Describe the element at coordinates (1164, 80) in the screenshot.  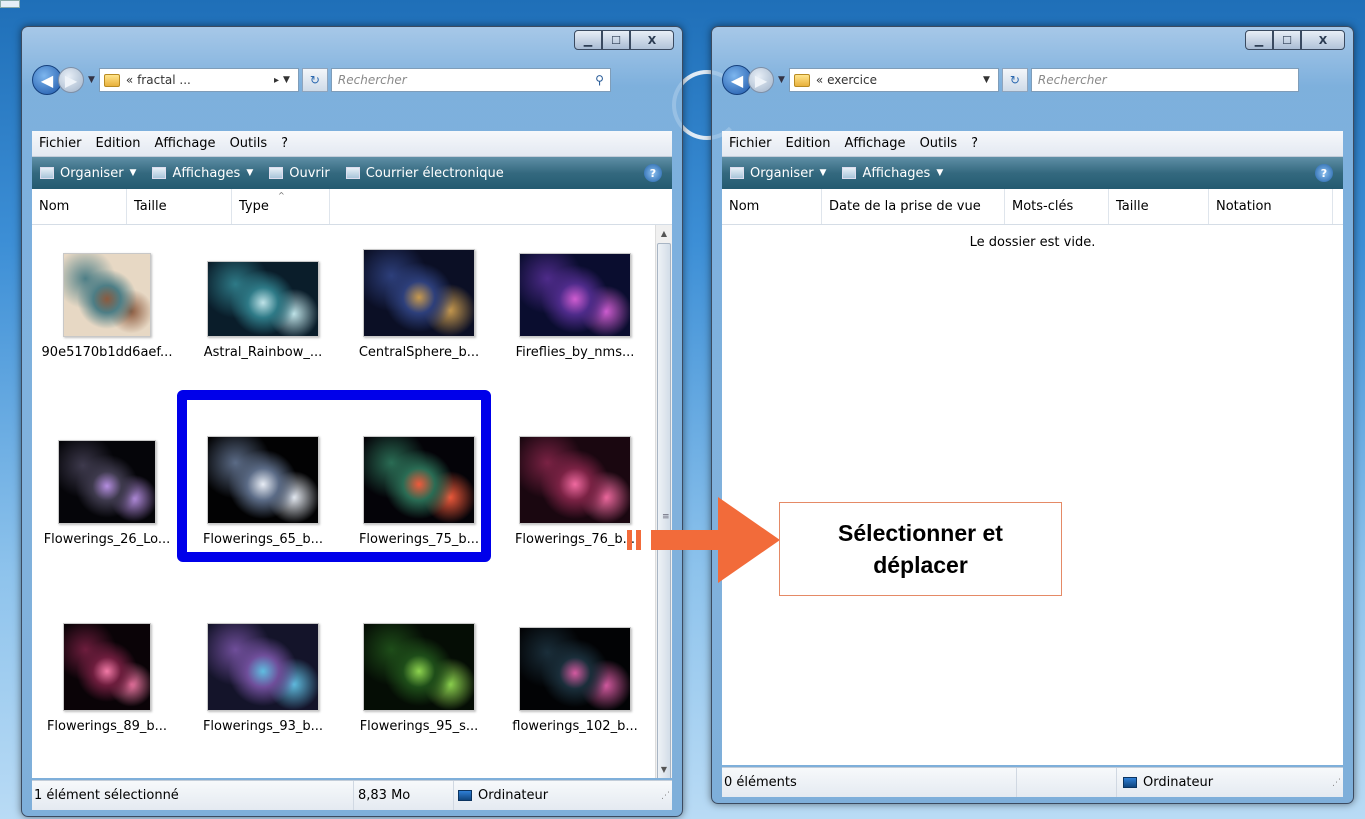
I see `search-box: Rechercher` at that location.